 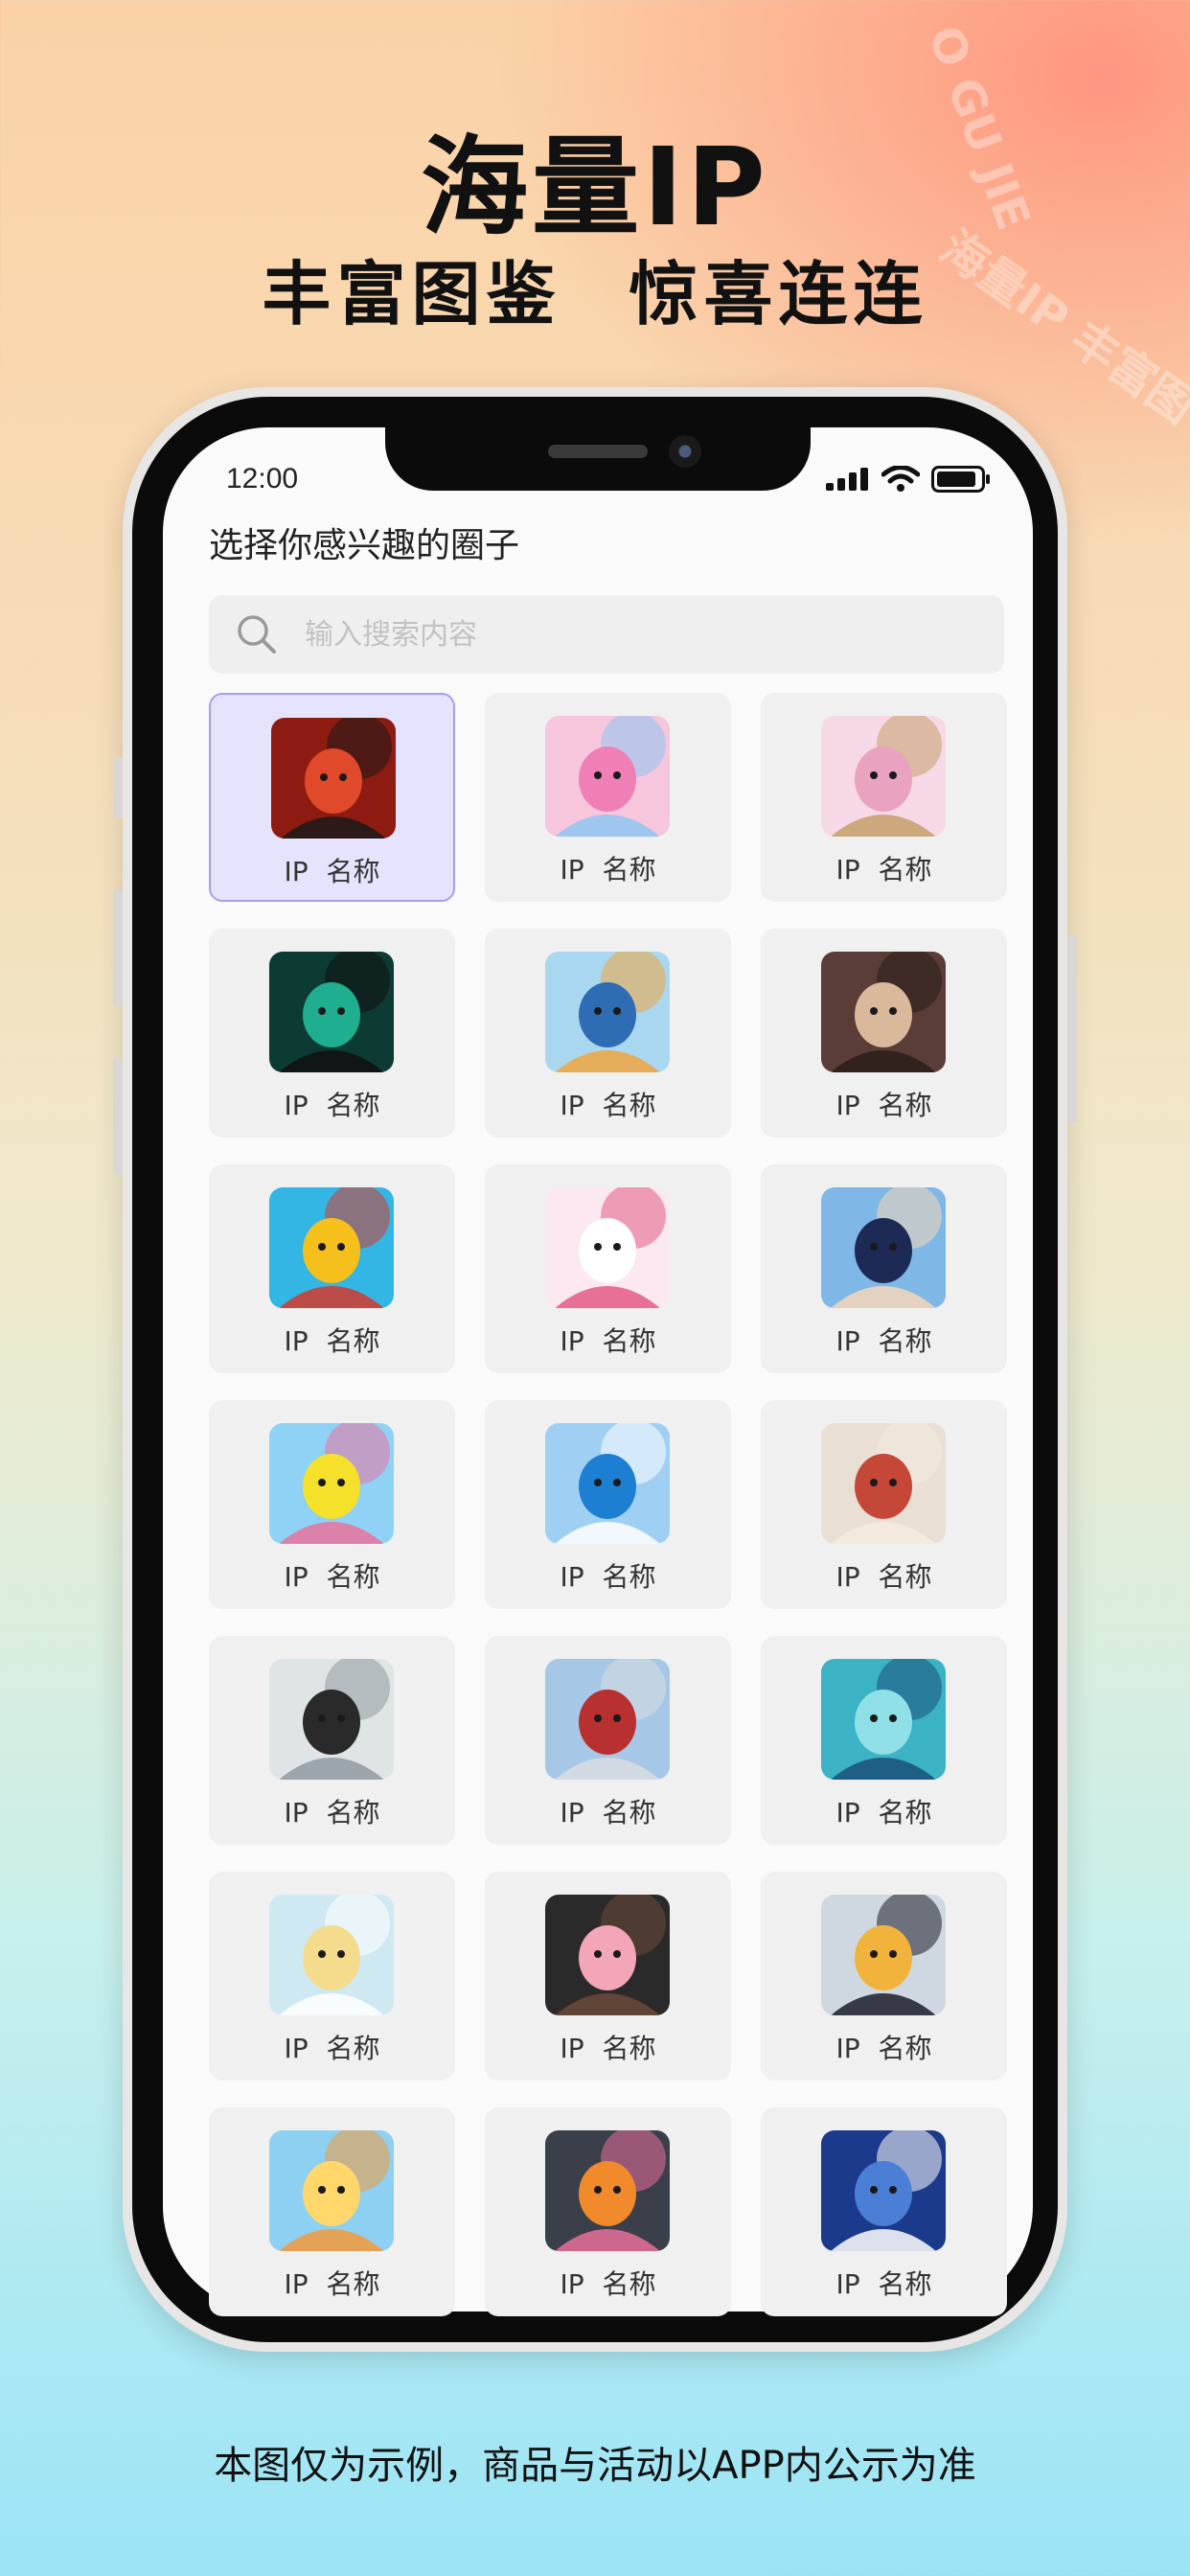 I want to click on status-icons, so click(x=909, y=479).